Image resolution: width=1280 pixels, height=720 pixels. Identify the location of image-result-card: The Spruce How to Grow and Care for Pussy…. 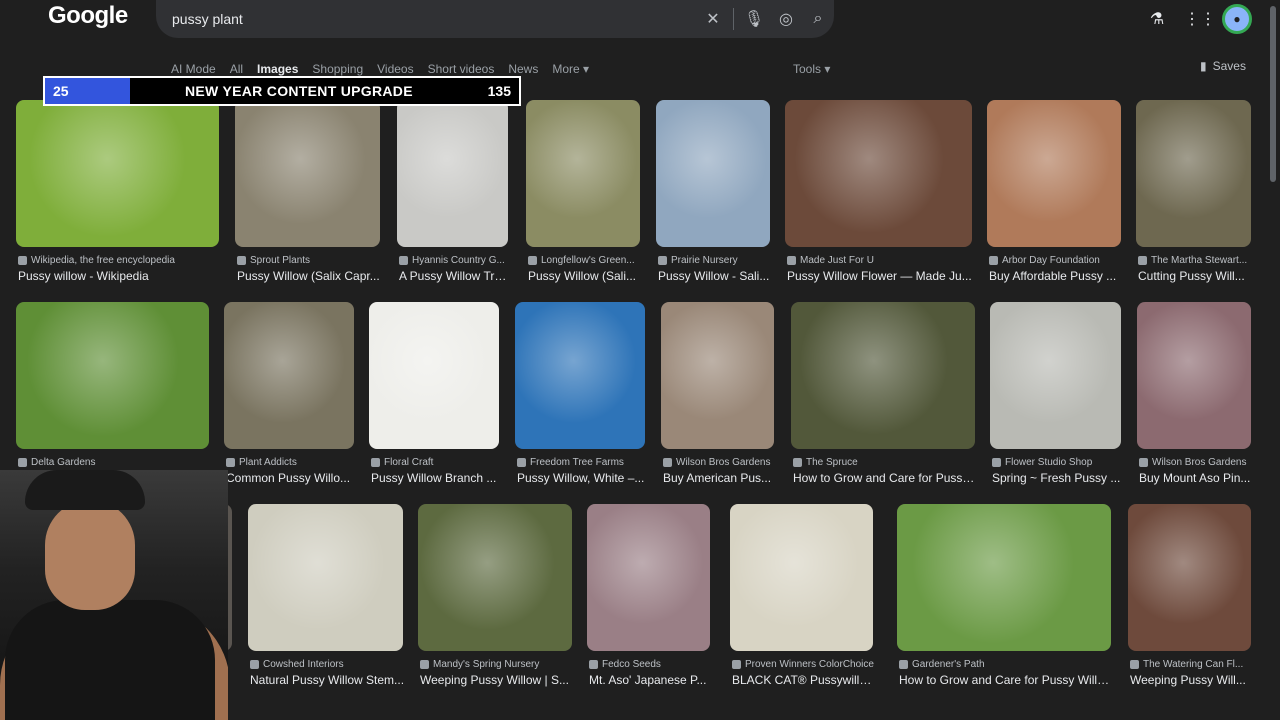
(884, 395).